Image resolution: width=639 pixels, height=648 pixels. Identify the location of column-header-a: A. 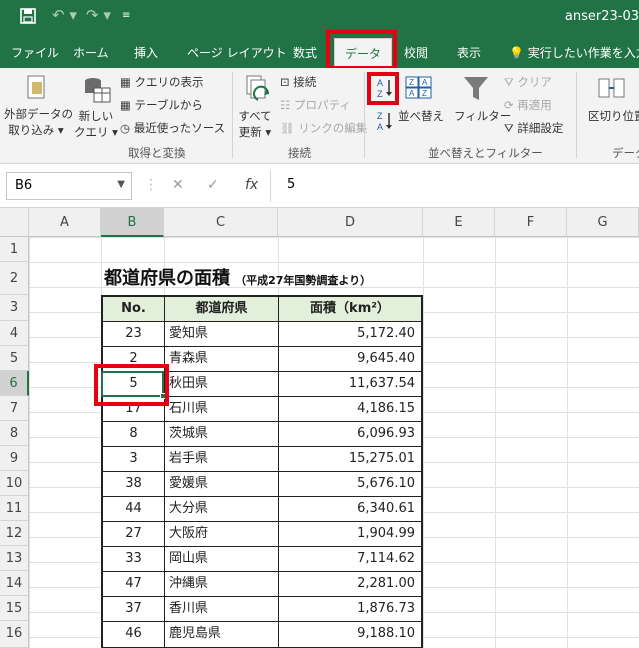
(65, 222).